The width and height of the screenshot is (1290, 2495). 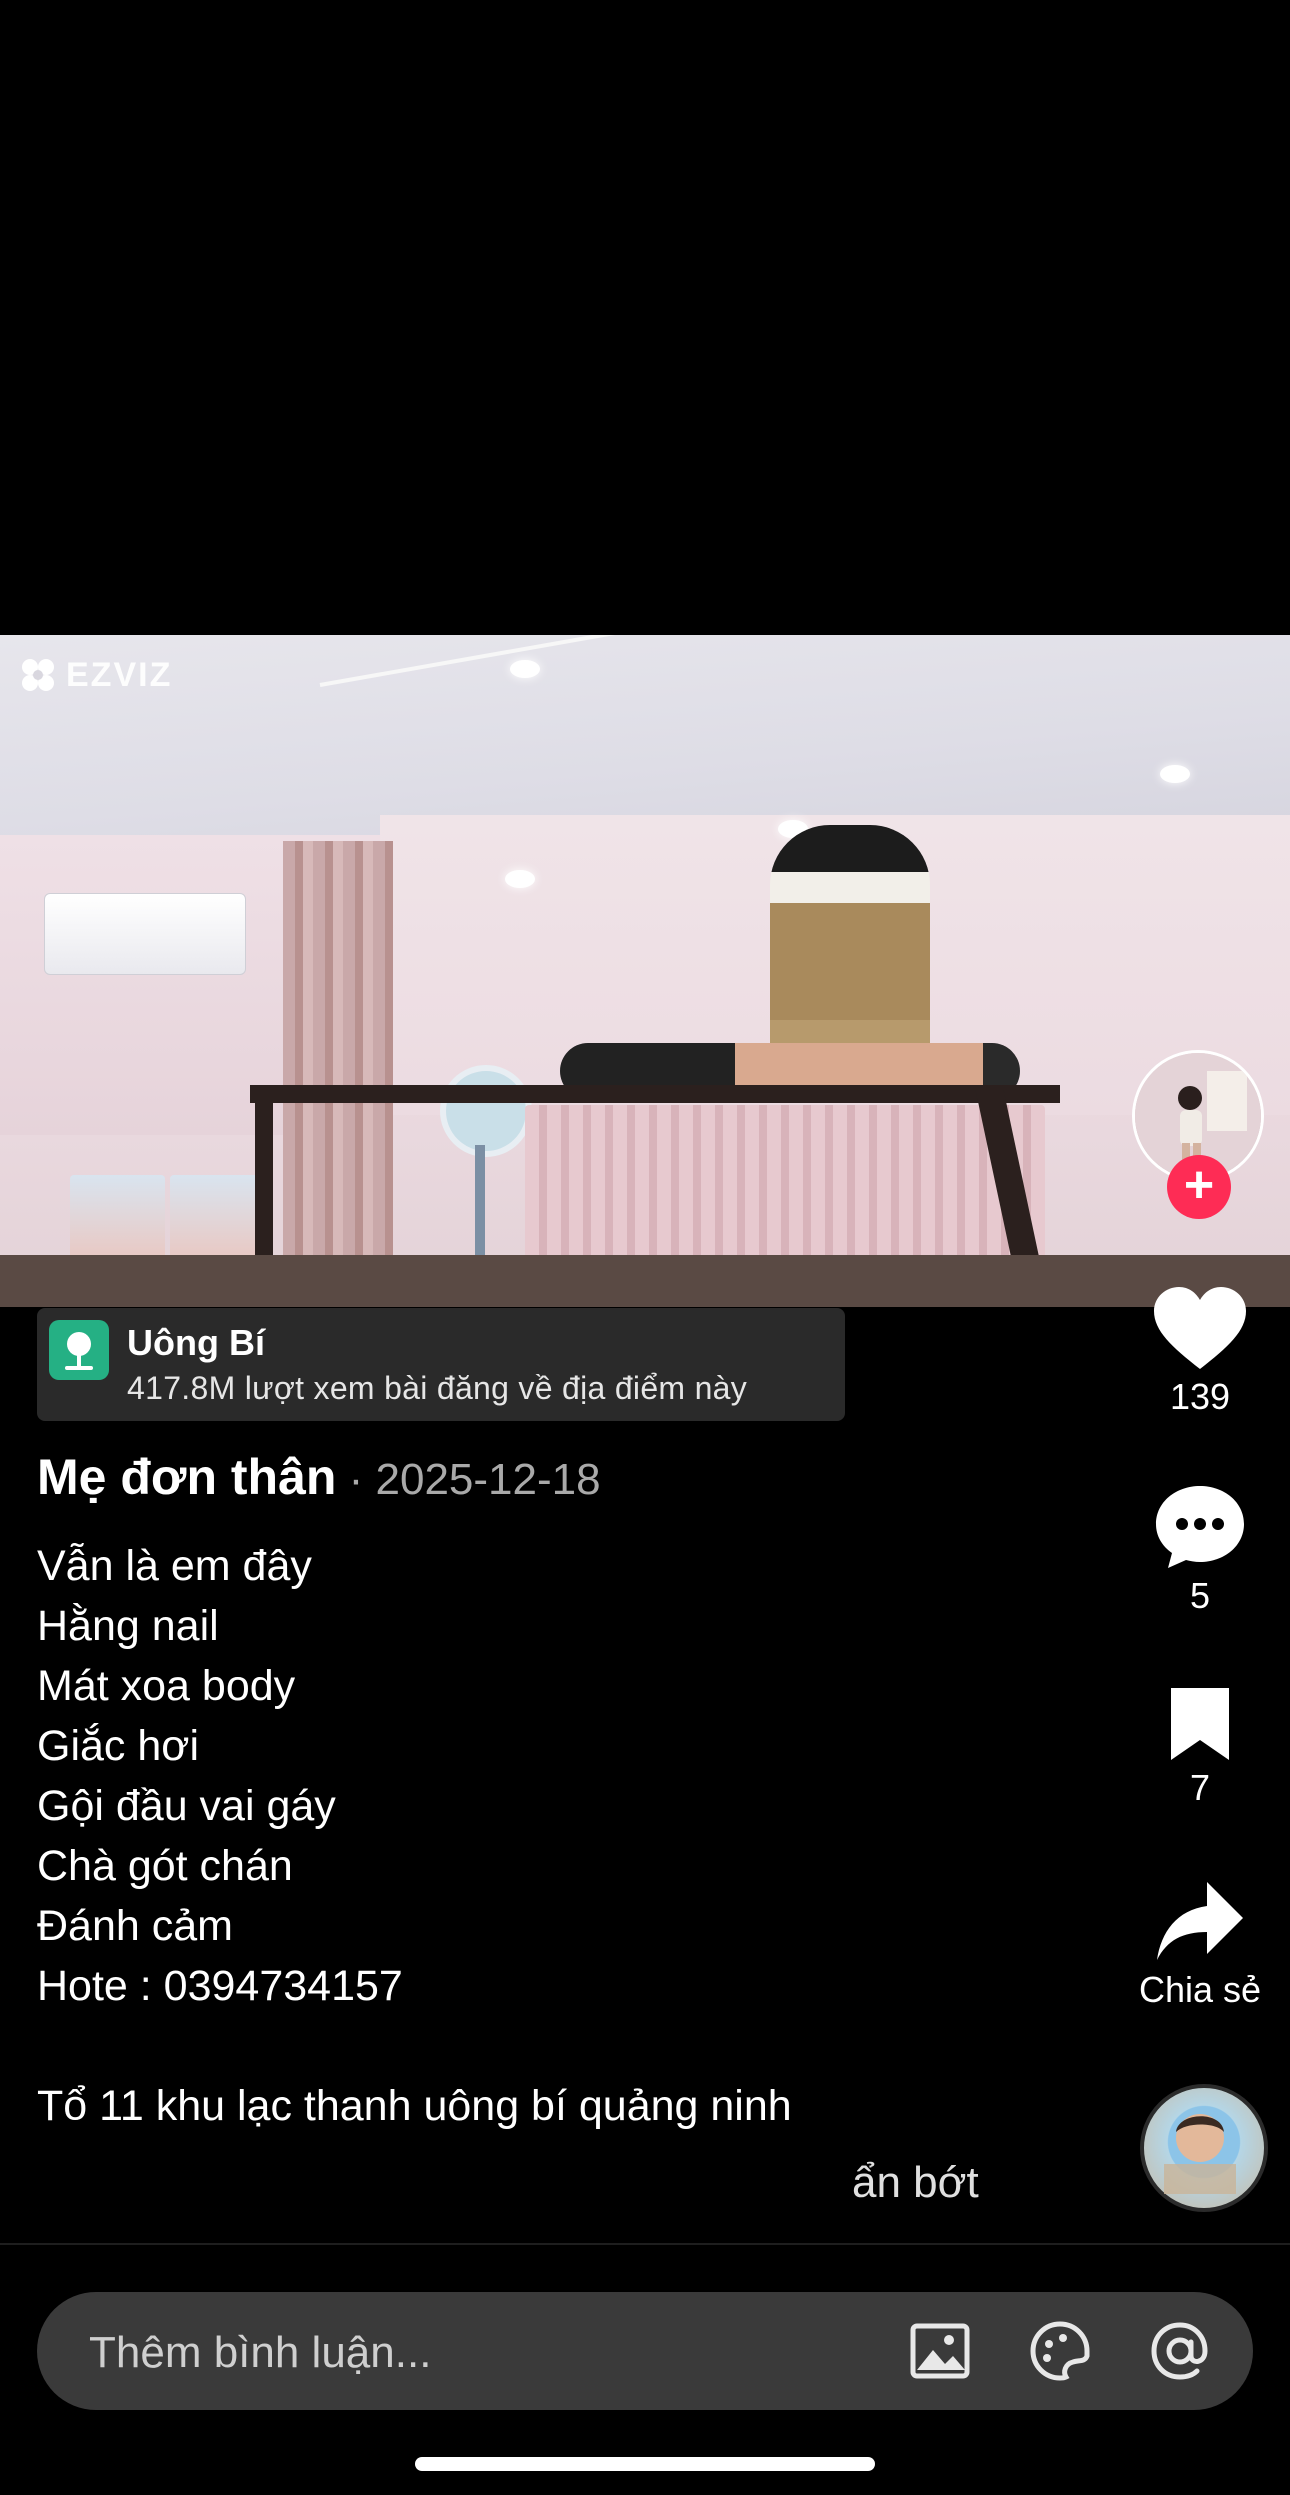 What do you see at coordinates (486, 1111) in the screenshot?
I see `video-scene-fan` at bounding box center [486, 1111].